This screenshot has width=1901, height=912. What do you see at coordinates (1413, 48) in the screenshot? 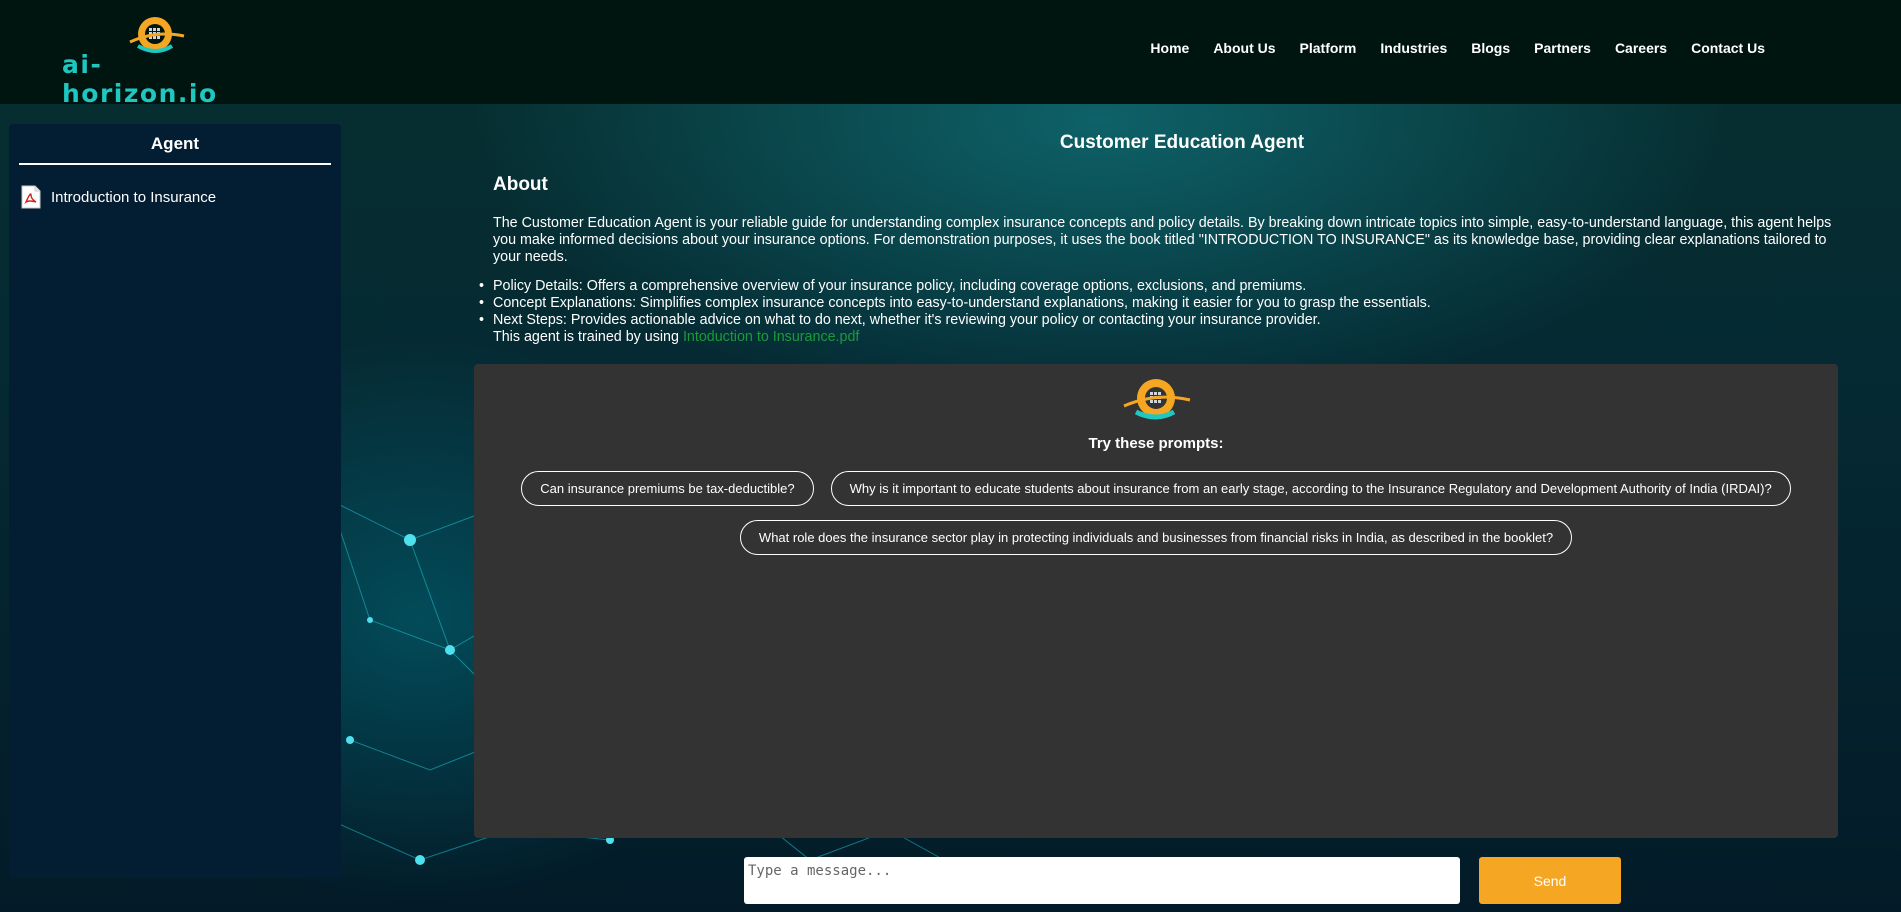
I see `nav-industries: Industries` at bounding box center [1413, 48].